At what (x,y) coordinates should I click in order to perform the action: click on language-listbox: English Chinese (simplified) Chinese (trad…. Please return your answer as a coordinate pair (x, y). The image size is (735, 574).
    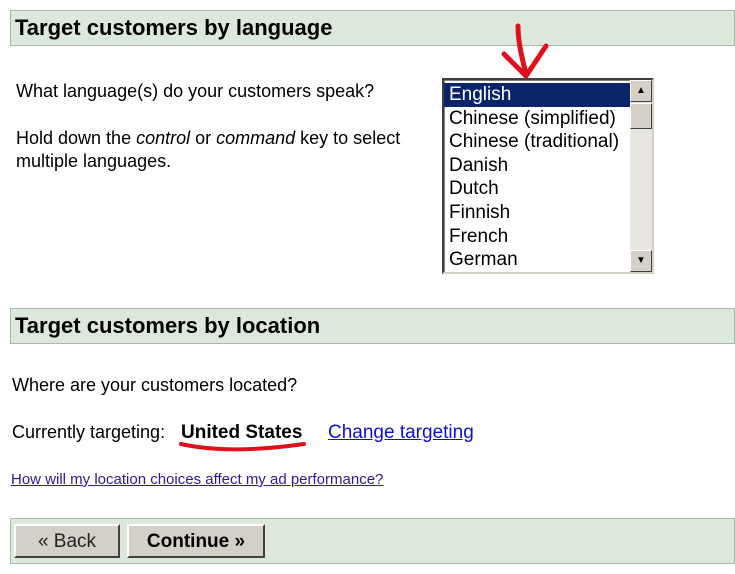
    Looking at the image, I should click on (548, 176).